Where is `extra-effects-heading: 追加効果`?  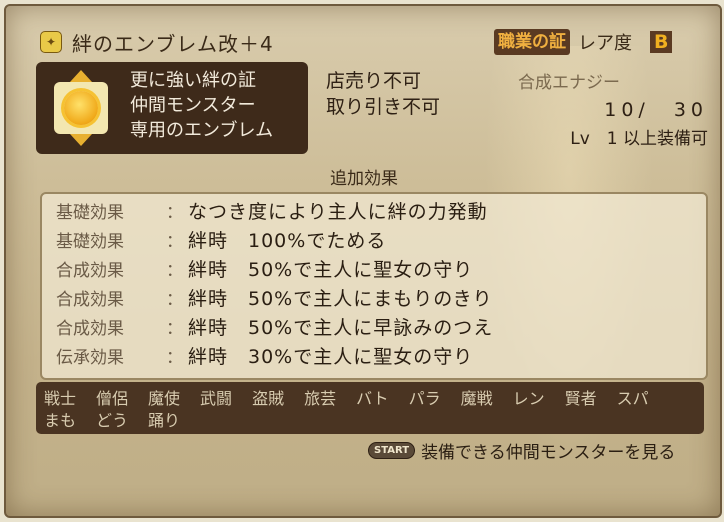
extra-effects-heading: 追加効果 is located at coordinates (364, 179).